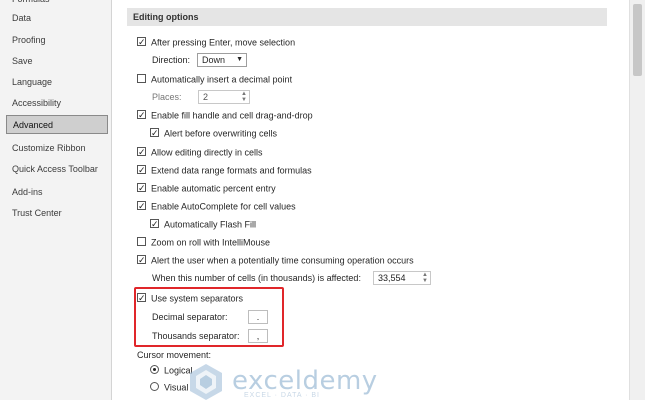  Describe the element at coordinates (223, 206) in the screenshot. I see `autocomplete-label: Enable AutoComplete for cell values` at that location.